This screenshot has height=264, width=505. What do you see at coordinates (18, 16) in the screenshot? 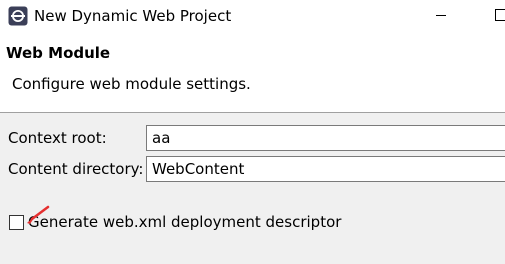
I see `eclipse-app-icon` at bounding box center [18, 16].